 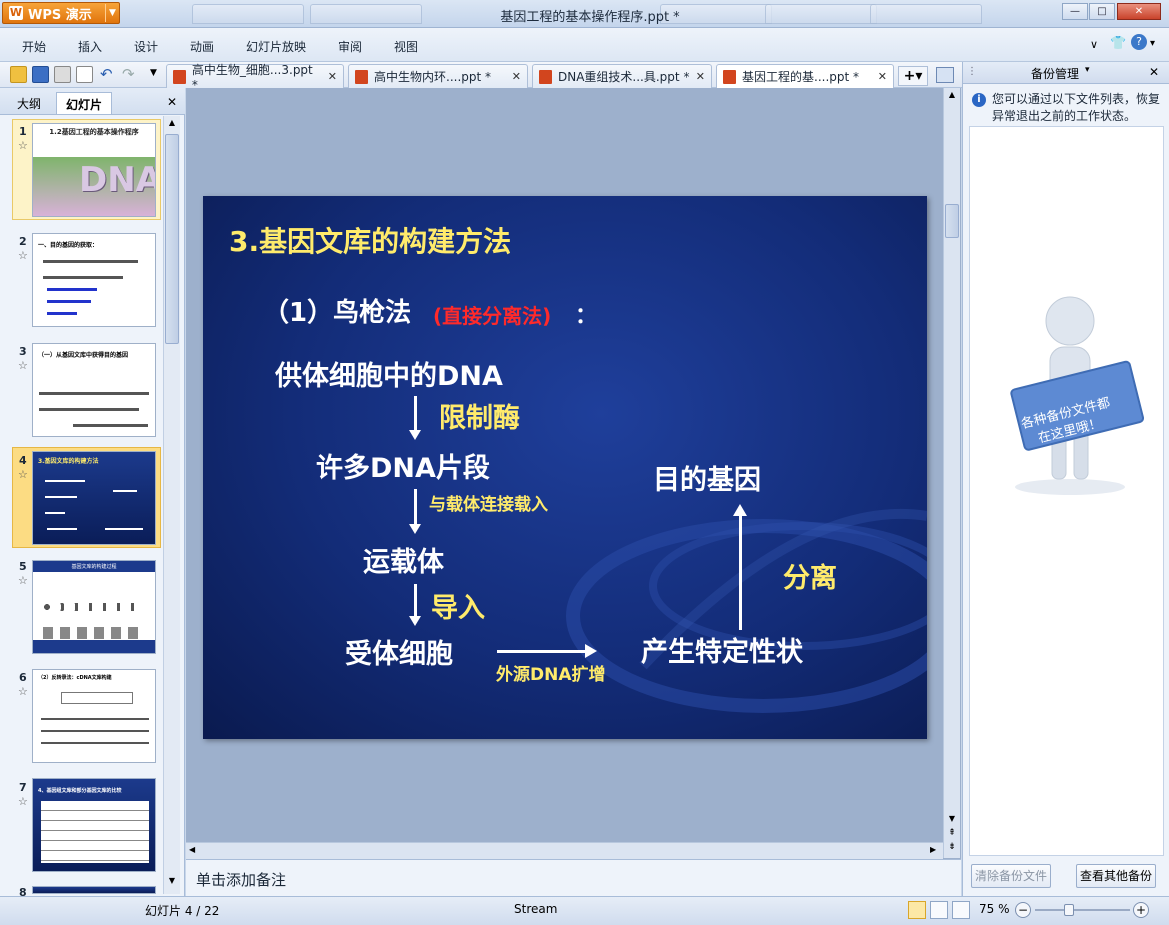 I want to click on chevron-down-icon: ∨, so click(x=1094, y=44).